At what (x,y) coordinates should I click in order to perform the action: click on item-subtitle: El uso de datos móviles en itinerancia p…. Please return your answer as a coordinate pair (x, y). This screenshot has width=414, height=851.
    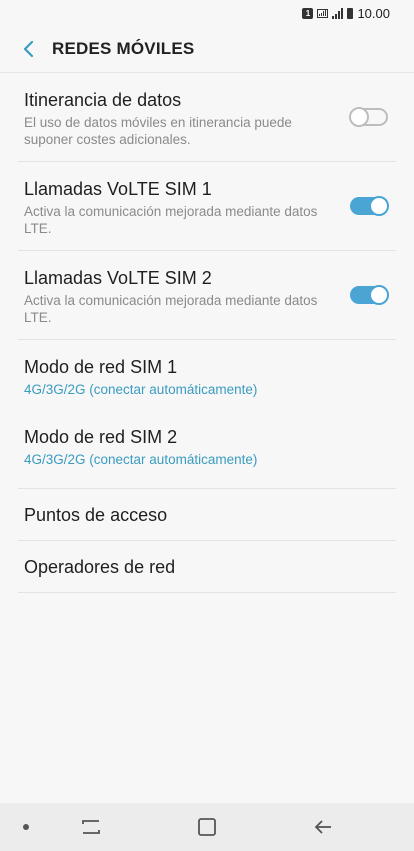
    Looking at the image, I should click on (158, 131).